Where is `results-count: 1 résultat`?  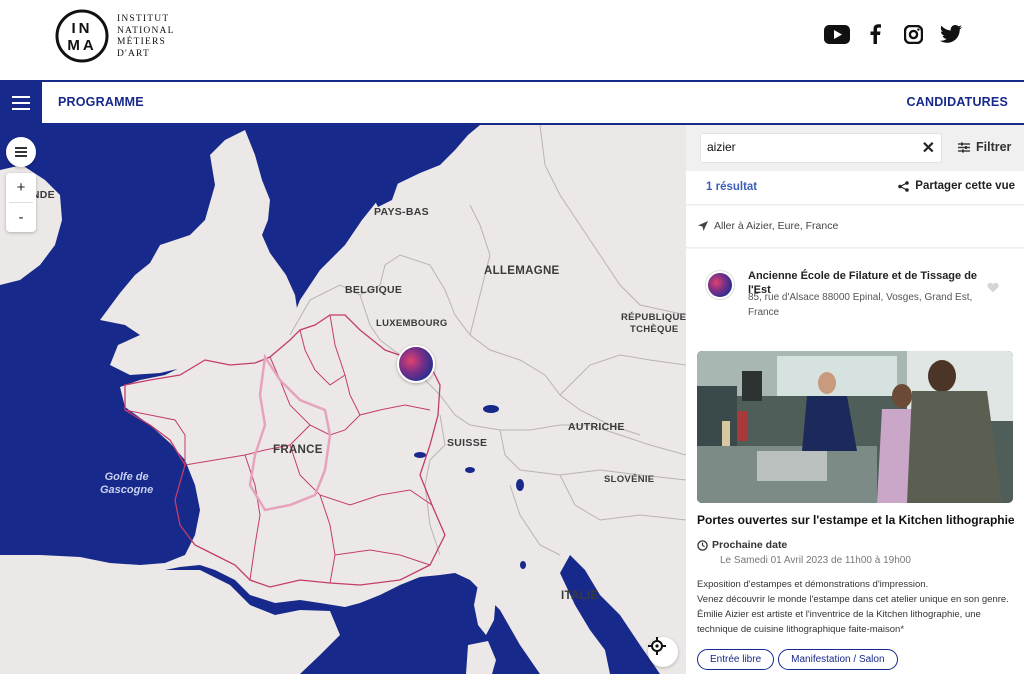
results-count: 1 résultat is located at coordinates (732, 187).